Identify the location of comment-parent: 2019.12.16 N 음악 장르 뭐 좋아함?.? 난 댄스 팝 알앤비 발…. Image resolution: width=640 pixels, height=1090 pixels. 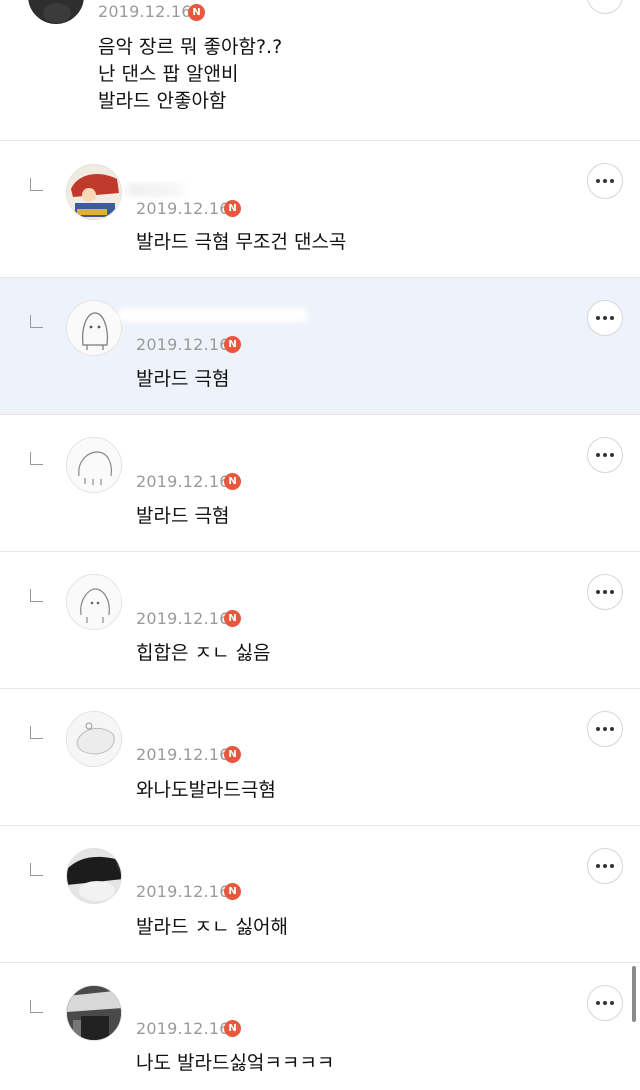
(320, 70).